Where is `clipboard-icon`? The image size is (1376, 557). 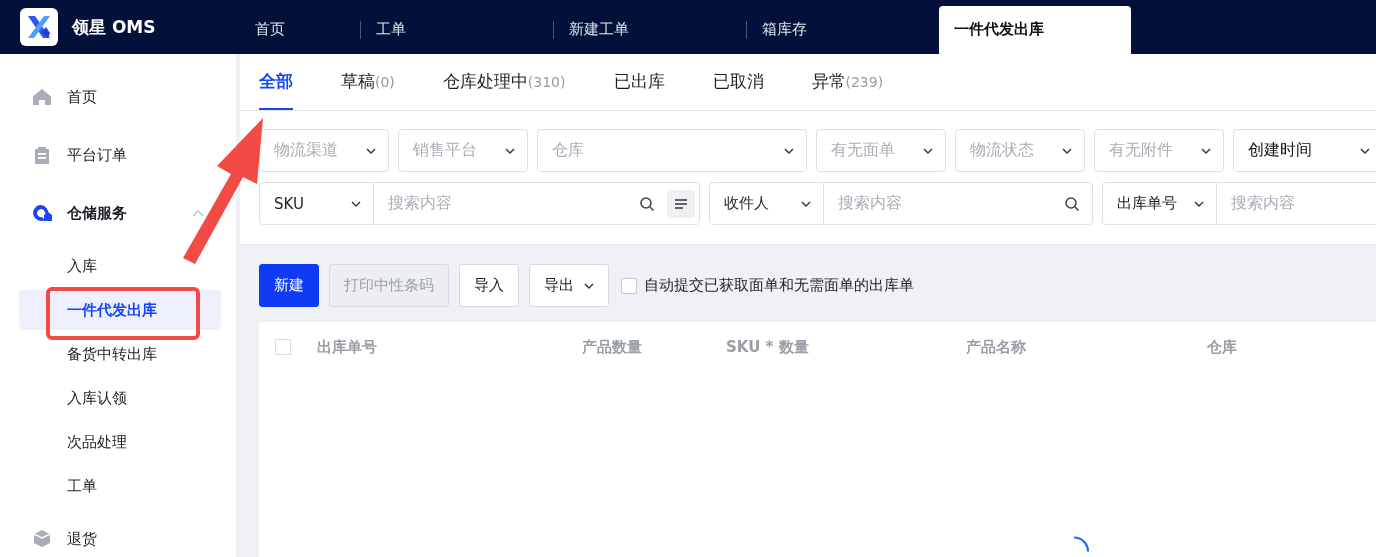
clipboard-icon is located at coordinates (42, 155).